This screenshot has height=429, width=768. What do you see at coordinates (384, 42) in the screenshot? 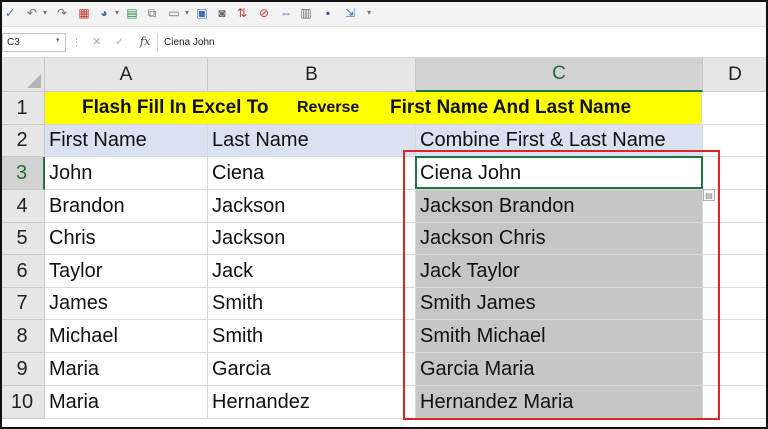
I see `formula-bar: C3 ▾ ⋮ ✕ ✓ fx Ciena John` at bounding box center [384, 42].